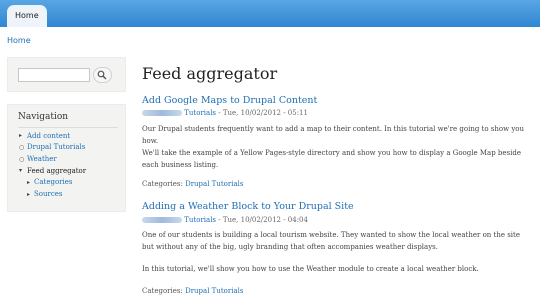 This screenshot has width=540, height=305. Describe the element at coordinates (27, 16) in the screenshot. I see `tab-home: Home` at that location.